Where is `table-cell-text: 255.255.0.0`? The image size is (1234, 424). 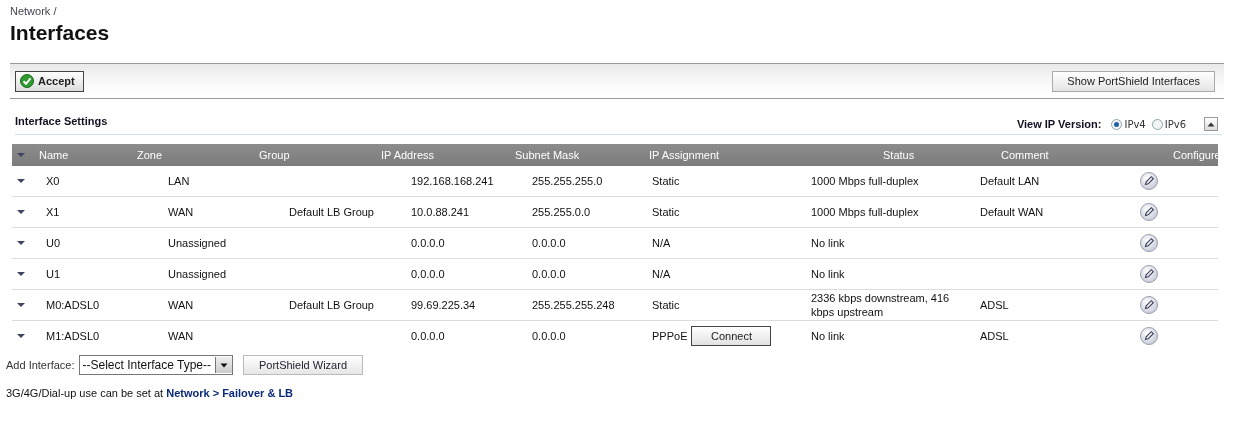
table-cell-text: 255.255.0.0 is located at coordinates (562, 212).